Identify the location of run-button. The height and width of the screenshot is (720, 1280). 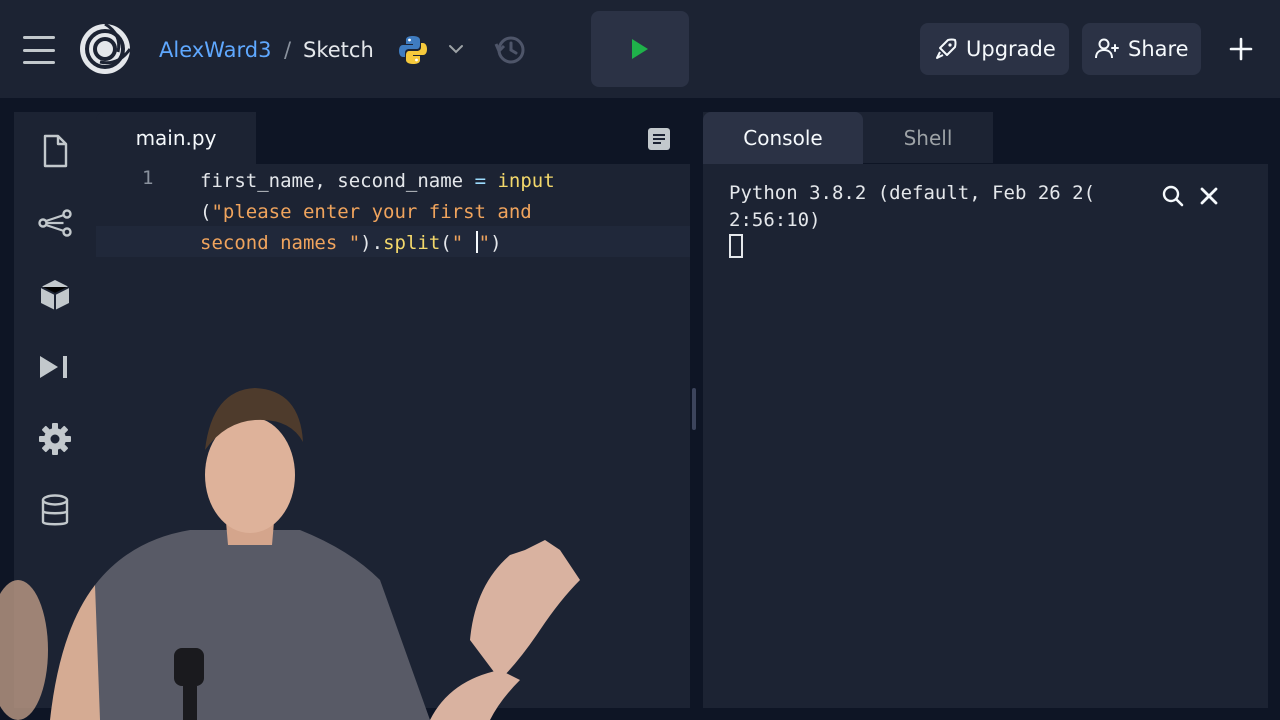
(640, 49).